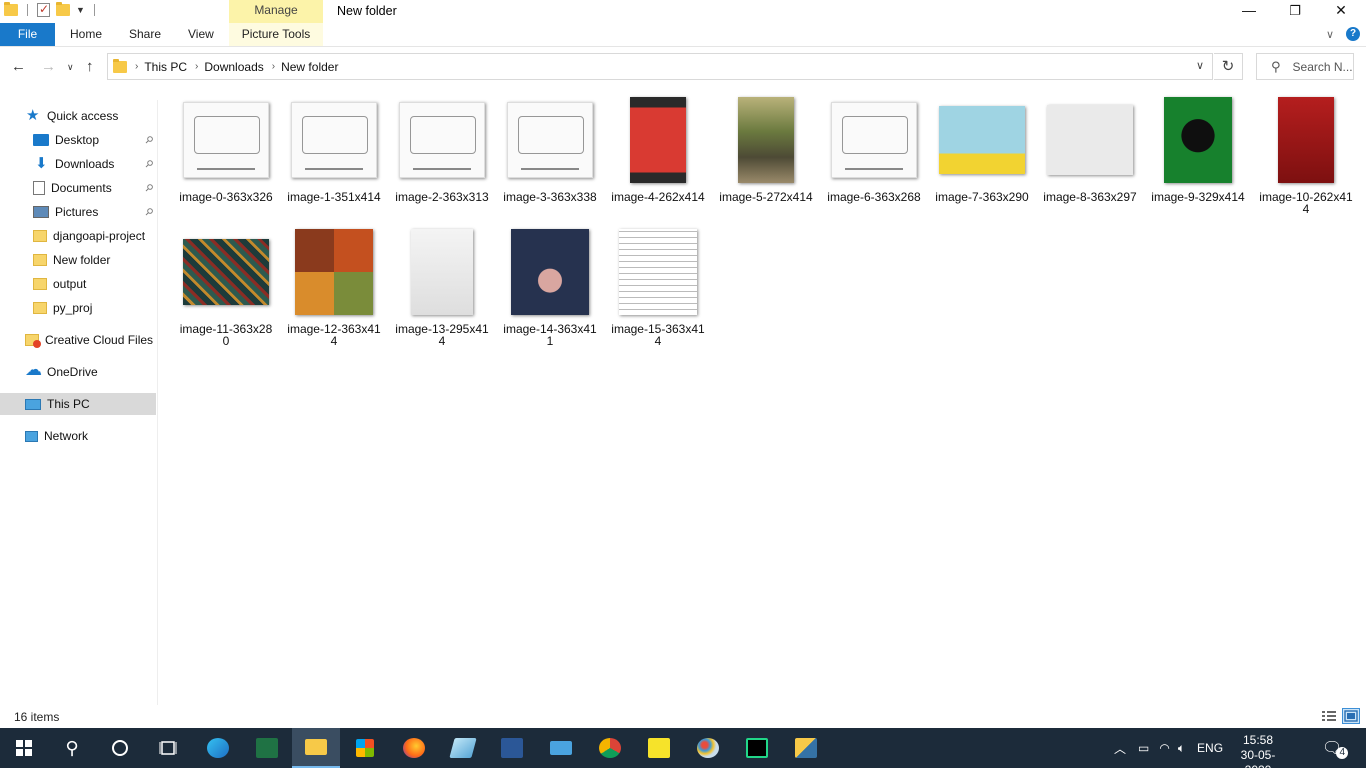 This screenshot has width=1366, height=778. Describe the element at coordinates (658, 287) in the screenshot. I see `file-item: image-15-363x41 4` at that location.